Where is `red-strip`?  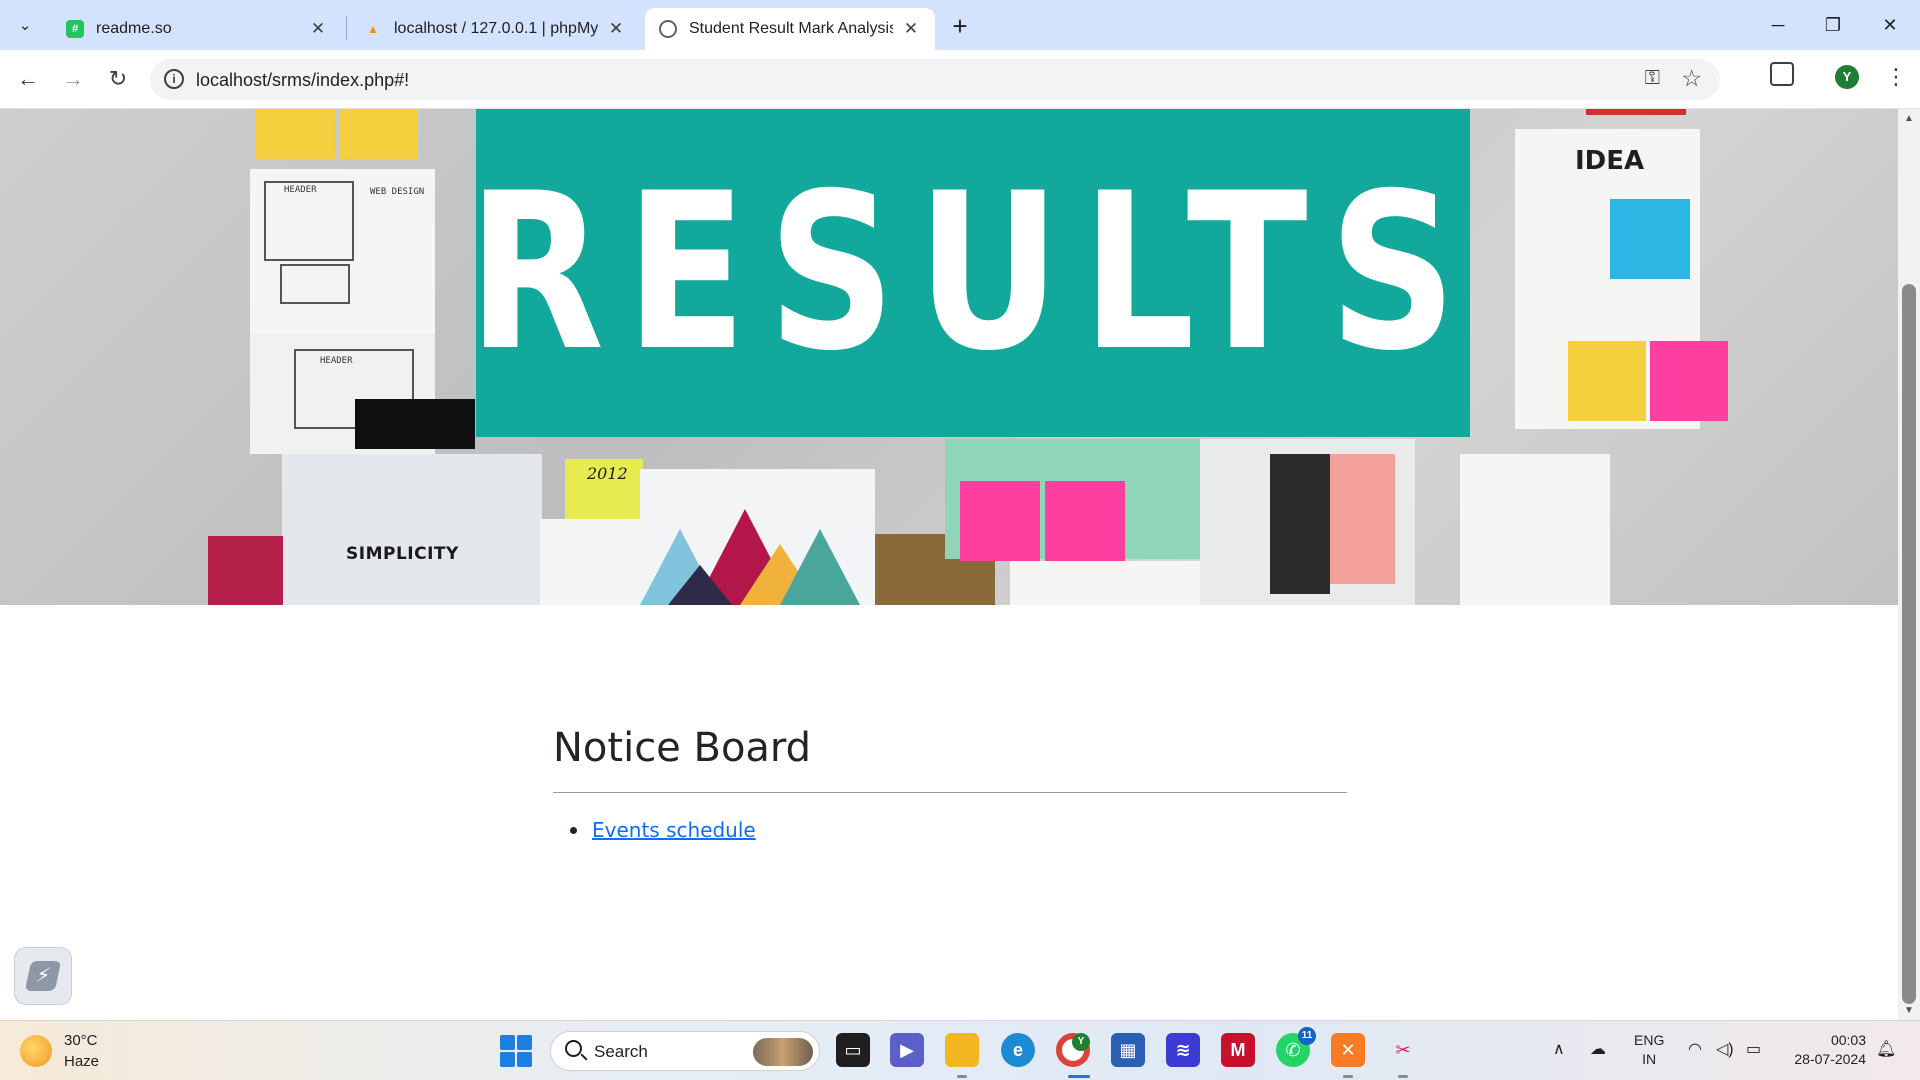
red-strip is located at coordinates (1636, 112).